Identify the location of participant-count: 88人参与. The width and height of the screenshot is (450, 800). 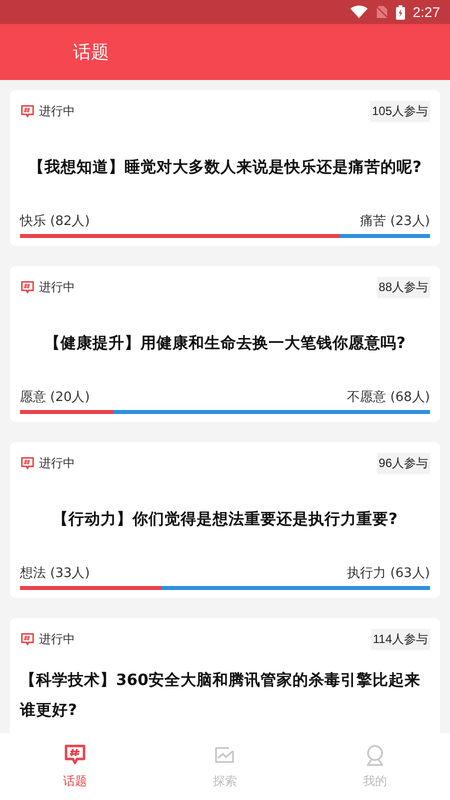
(403, 287).